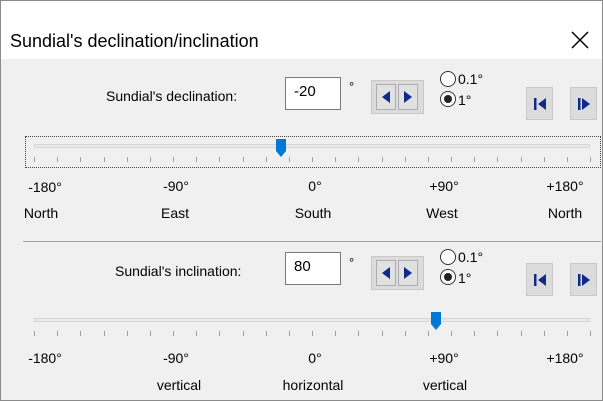 This screenshot has width=603, height=401. I want to click on direction-south: South, so click(313, 213).